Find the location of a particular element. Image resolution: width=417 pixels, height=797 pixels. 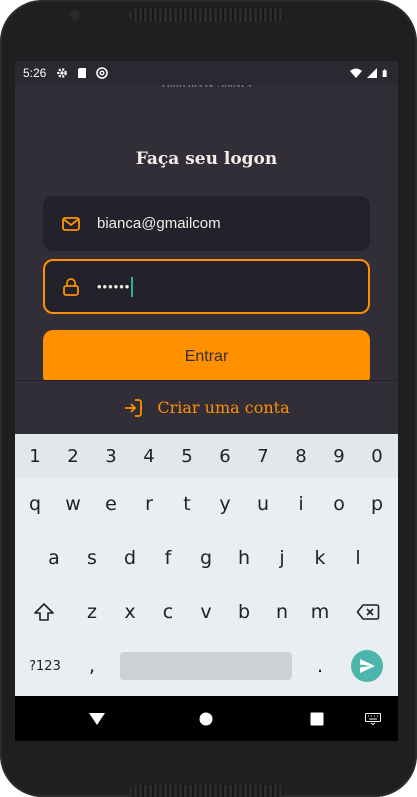

key-o: o is located at coordinates (339, 504).